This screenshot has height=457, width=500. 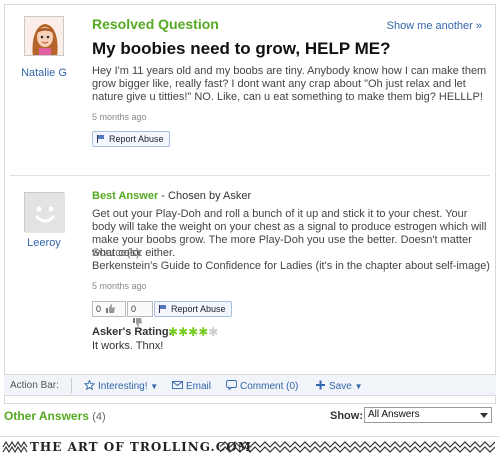 What do you see at coordinates (177, 385) in the screenshot?
I see `envelope-icon` at bounding box center [177, 385].